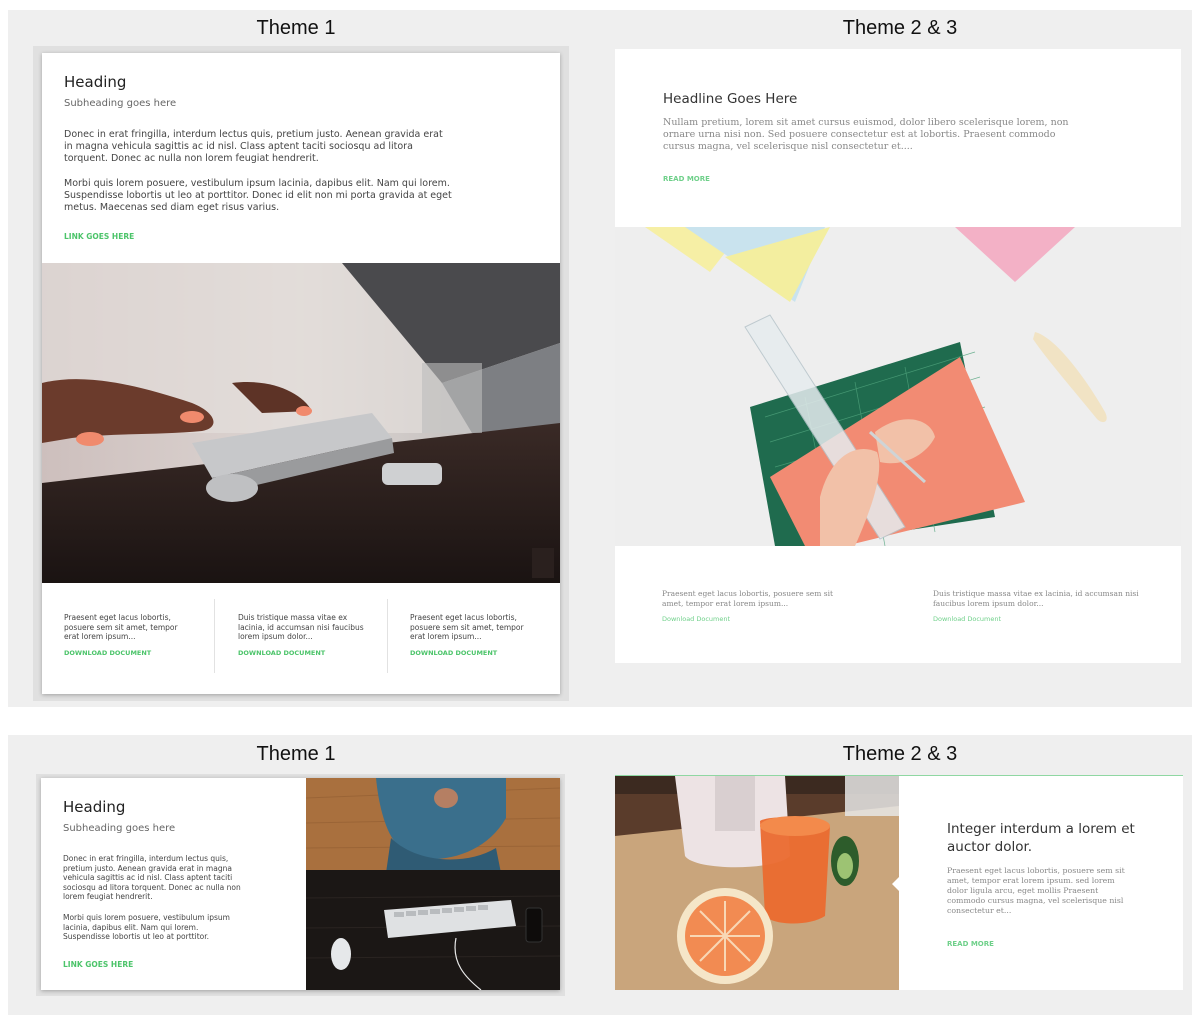 The height and width of the screenshot is (1021, 1200). I want to click on typing-keyboard-photo, so click(301, 423).